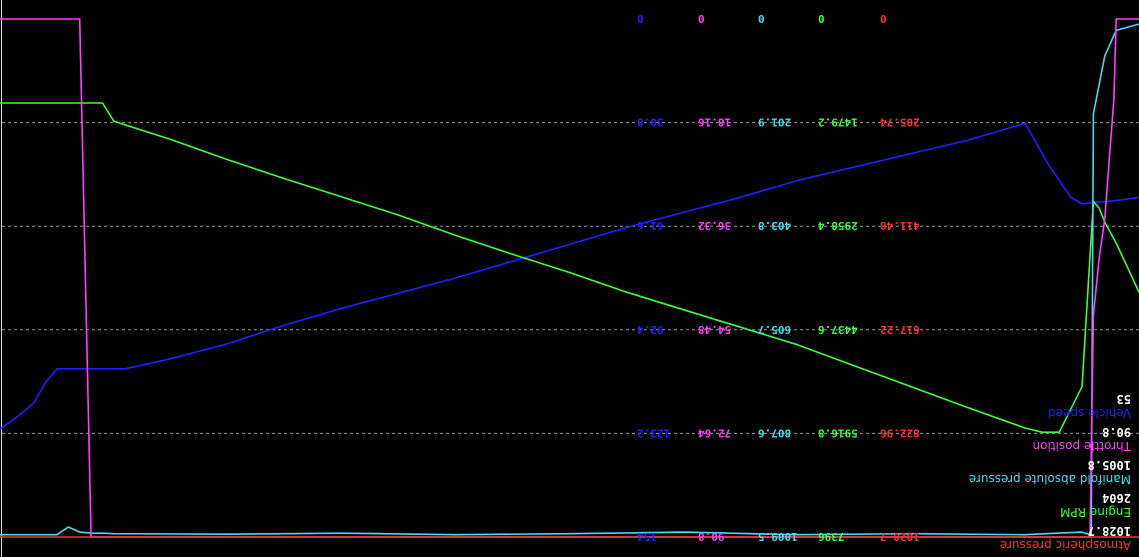 This screenshot has width=1139, height=557. Describe the element at coordinates (838, 122) in the screenshot. I see `tick-label-engine-rpm: 1479.2` at that location.